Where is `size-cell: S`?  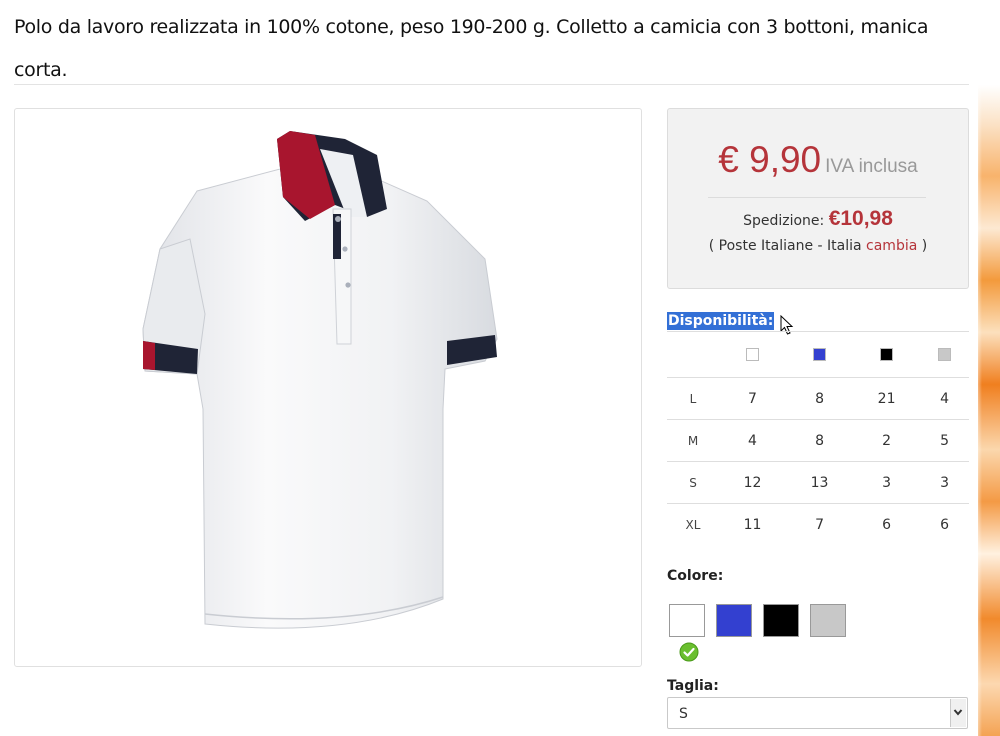
size-cell: S is located at coordinates (693, 482).